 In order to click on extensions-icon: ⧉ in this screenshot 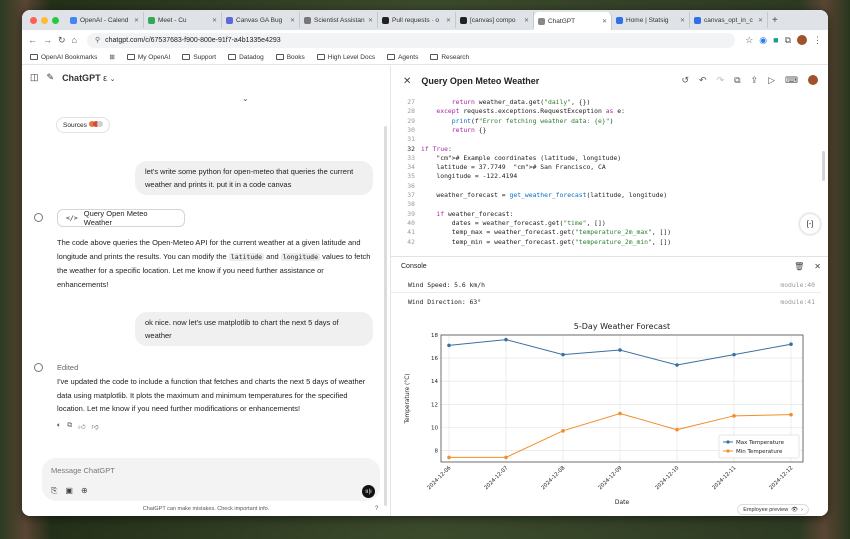, I will do `click(788, 40)`.